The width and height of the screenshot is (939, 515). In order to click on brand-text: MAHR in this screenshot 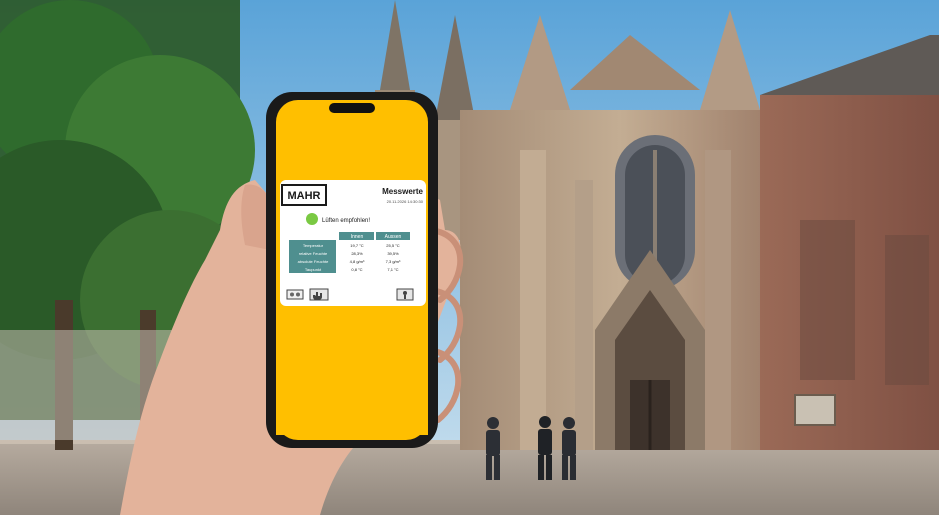, I will do `click(304, 196)`.